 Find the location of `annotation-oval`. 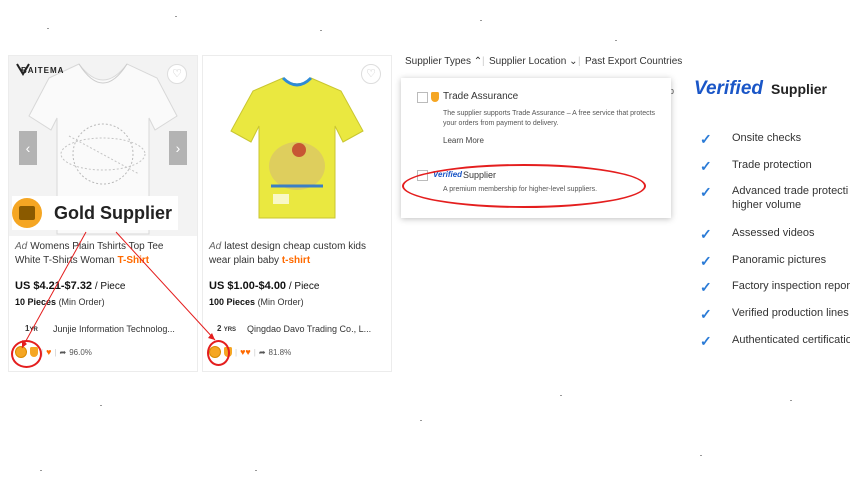

annotation-oval is located at coordinates (524, 186).